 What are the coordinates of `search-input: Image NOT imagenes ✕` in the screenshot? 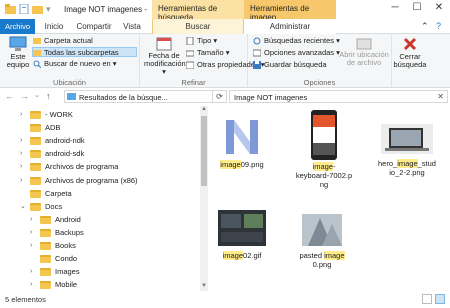 It's located at (338, 96).